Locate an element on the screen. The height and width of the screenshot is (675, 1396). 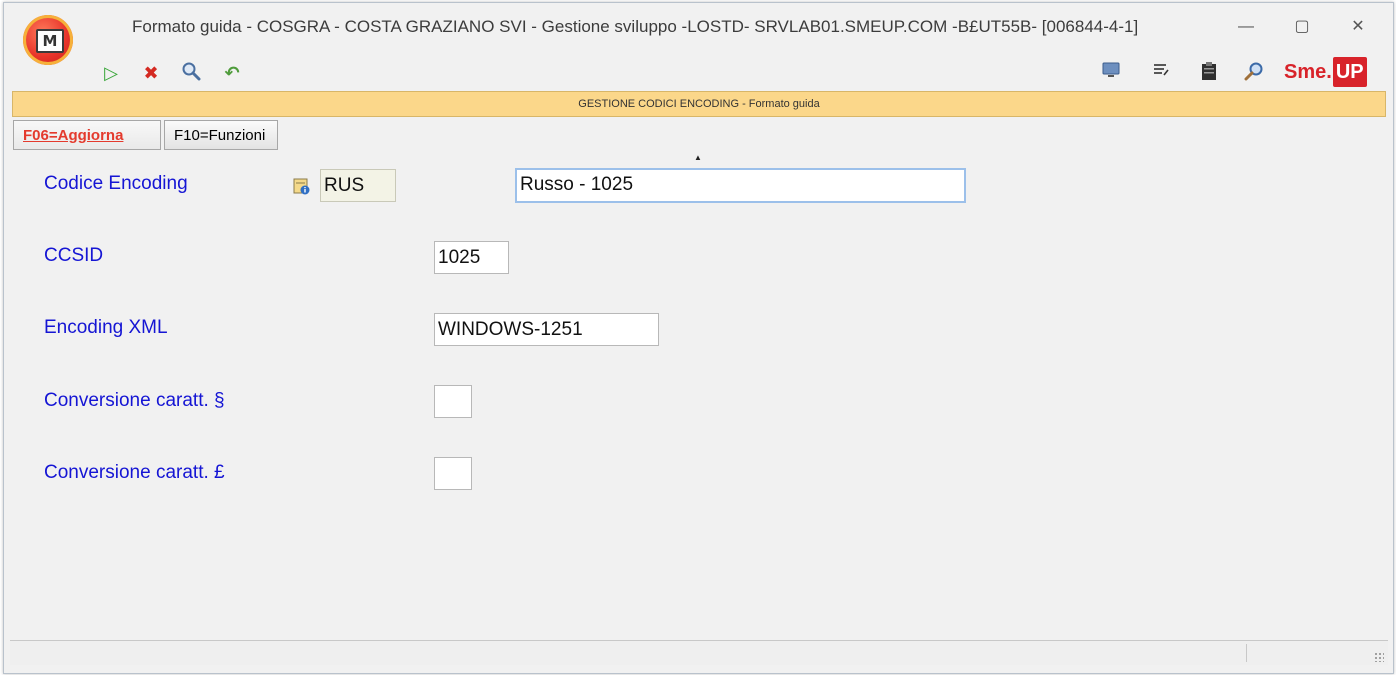
magnifier-icon-graphic is located at coordinates (1253, 71).